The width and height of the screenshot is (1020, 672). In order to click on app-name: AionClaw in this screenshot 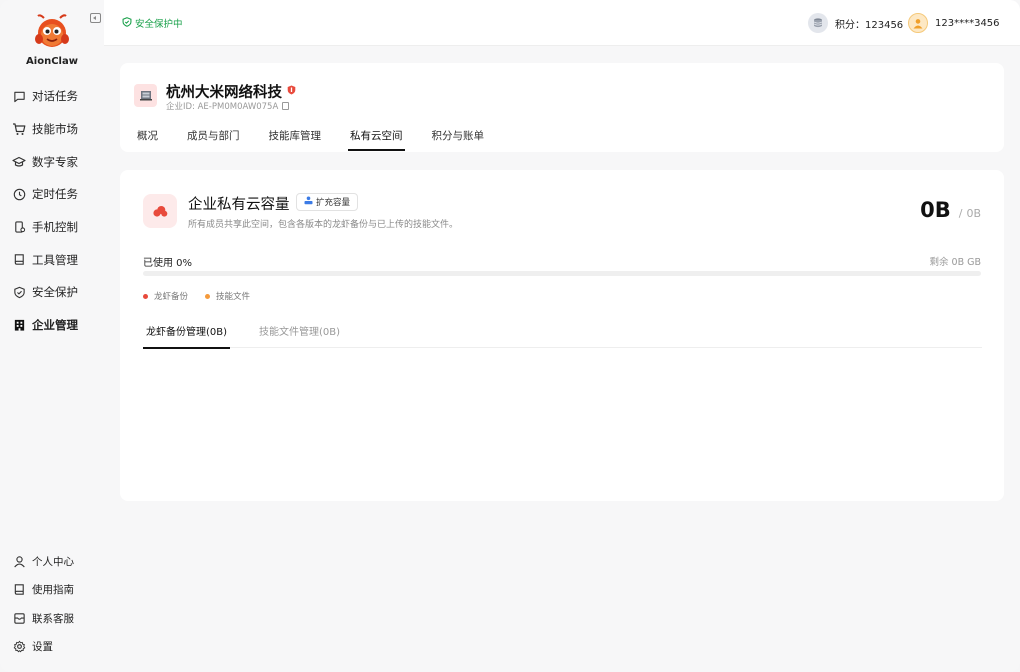, I will do `click(52, 61)`.